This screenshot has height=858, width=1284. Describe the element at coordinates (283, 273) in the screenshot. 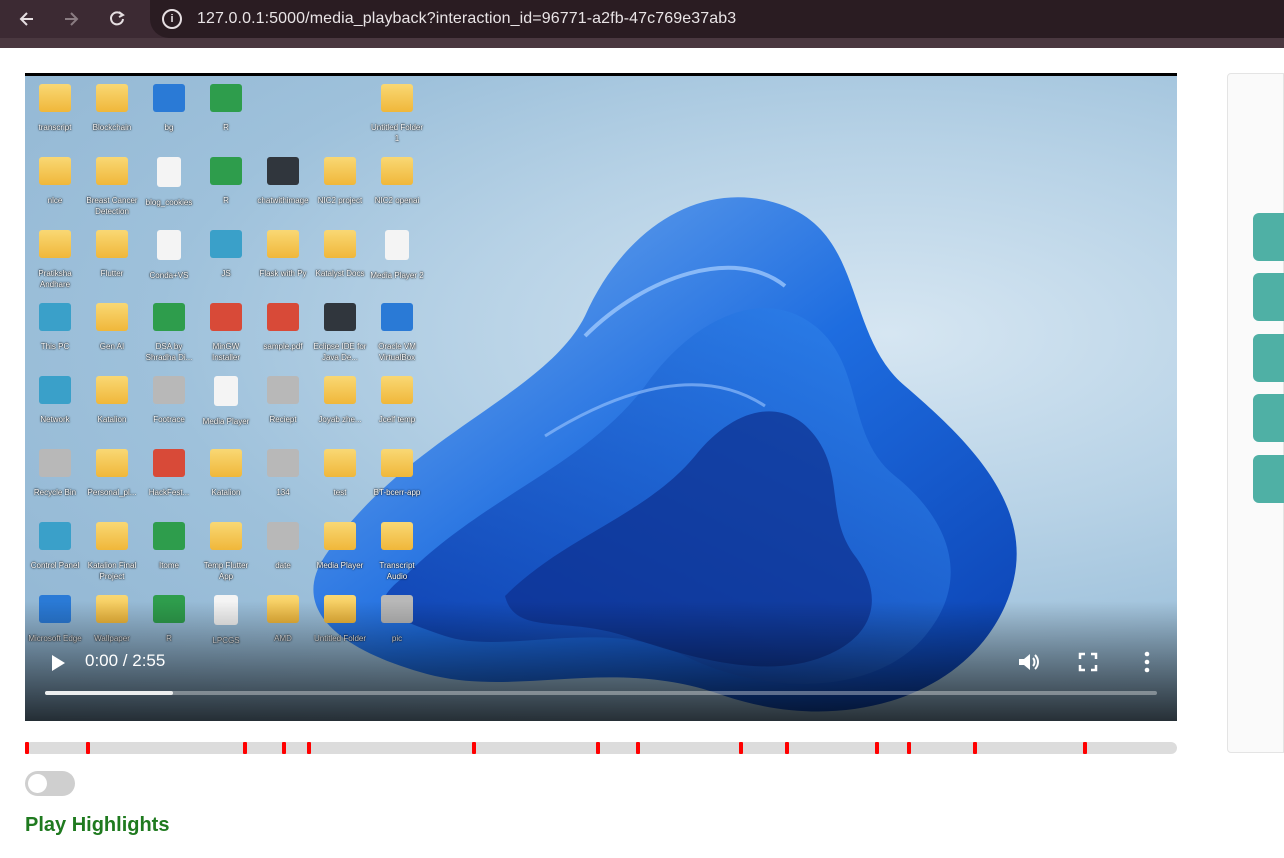

I see `desktop-icon-label: Flask with Py` at that location.